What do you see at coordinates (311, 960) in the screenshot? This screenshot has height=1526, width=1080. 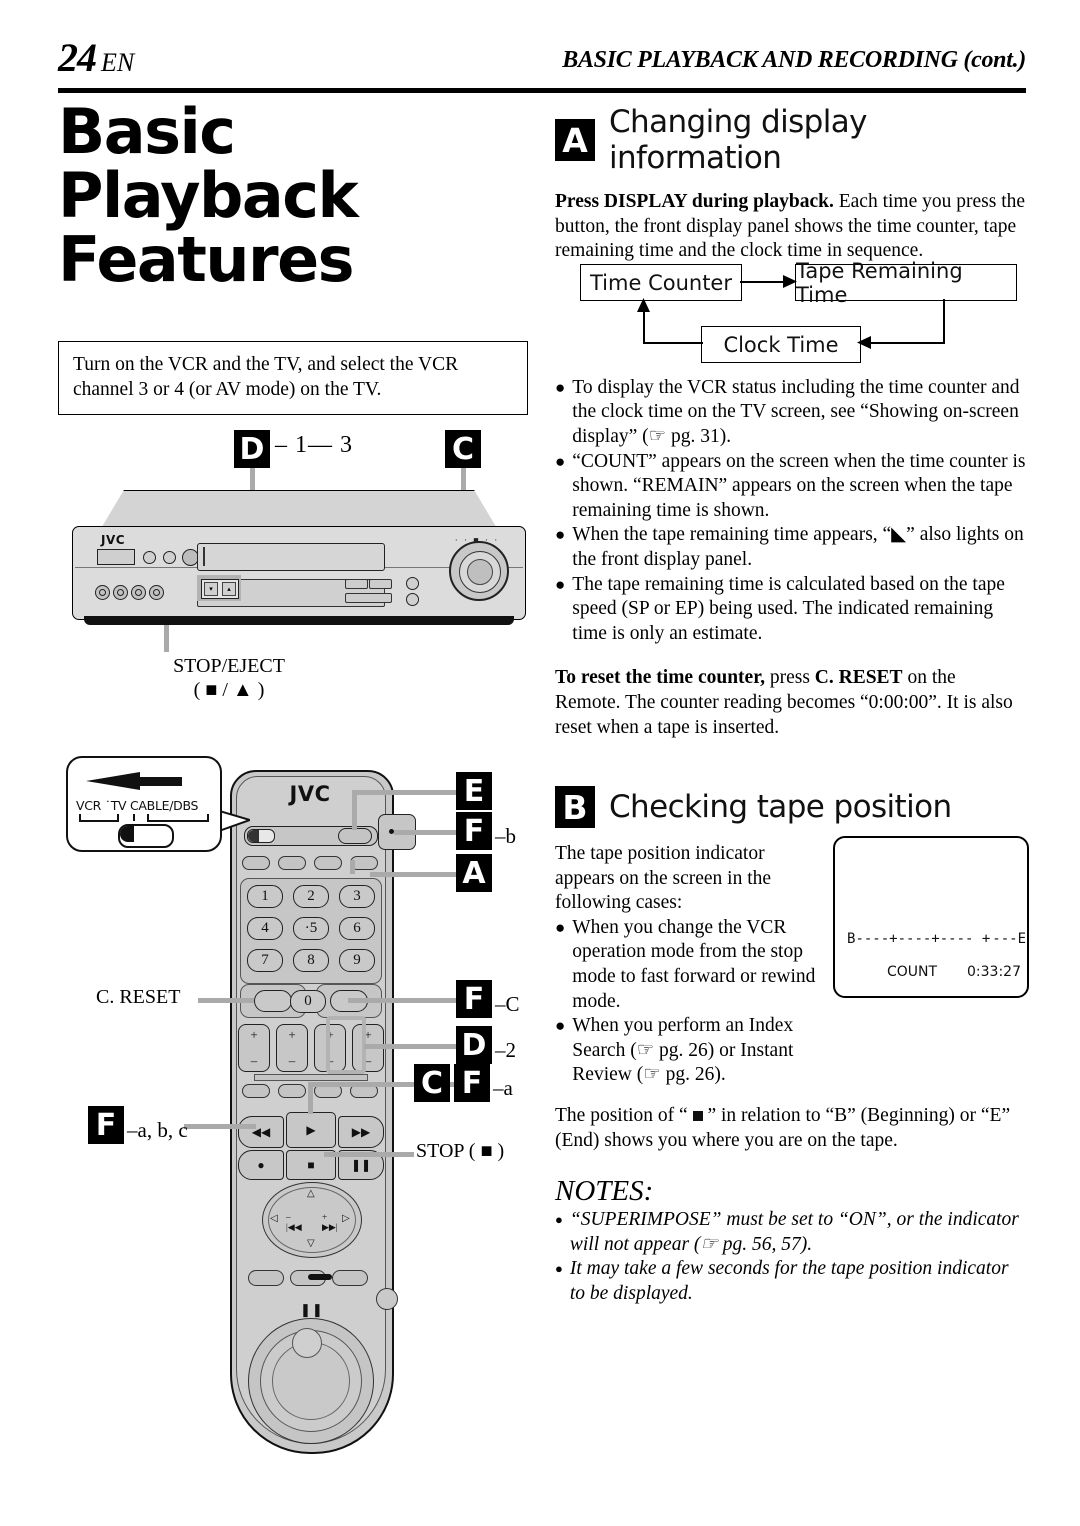 I see `remote-key-8: 8` at bounding box center [311, 960].